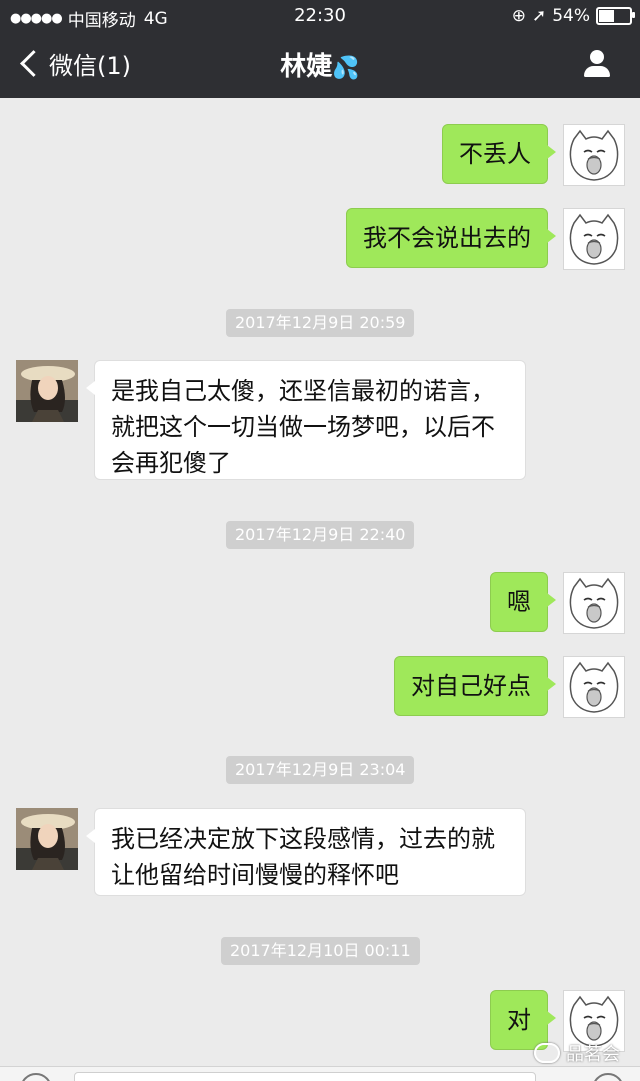 This screenshot has height=1081, width=640. What do you see at coordinates (539, 16) in the screenshot?
I see `location-icon: ➚` at bounding box center [539, 16].